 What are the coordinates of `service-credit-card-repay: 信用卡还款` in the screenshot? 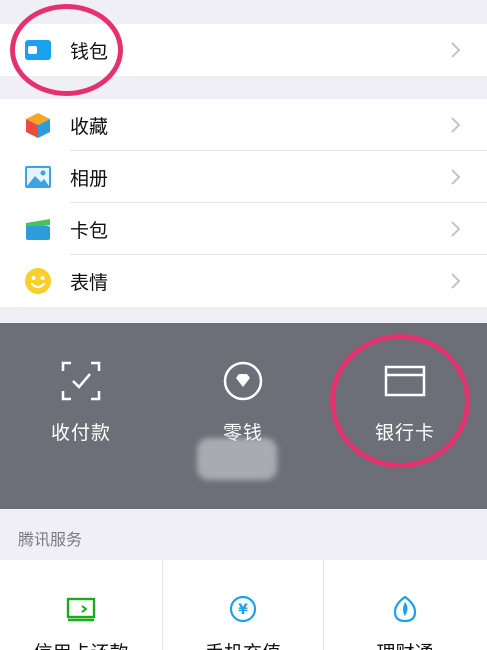 It's located at (81, 605).